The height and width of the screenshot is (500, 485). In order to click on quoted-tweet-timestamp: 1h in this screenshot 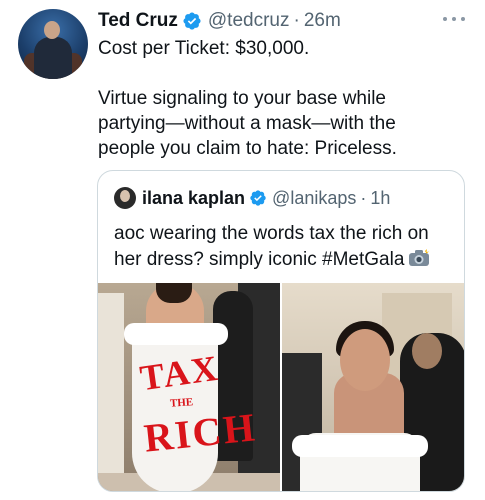, I will do `click(380, 198)`.